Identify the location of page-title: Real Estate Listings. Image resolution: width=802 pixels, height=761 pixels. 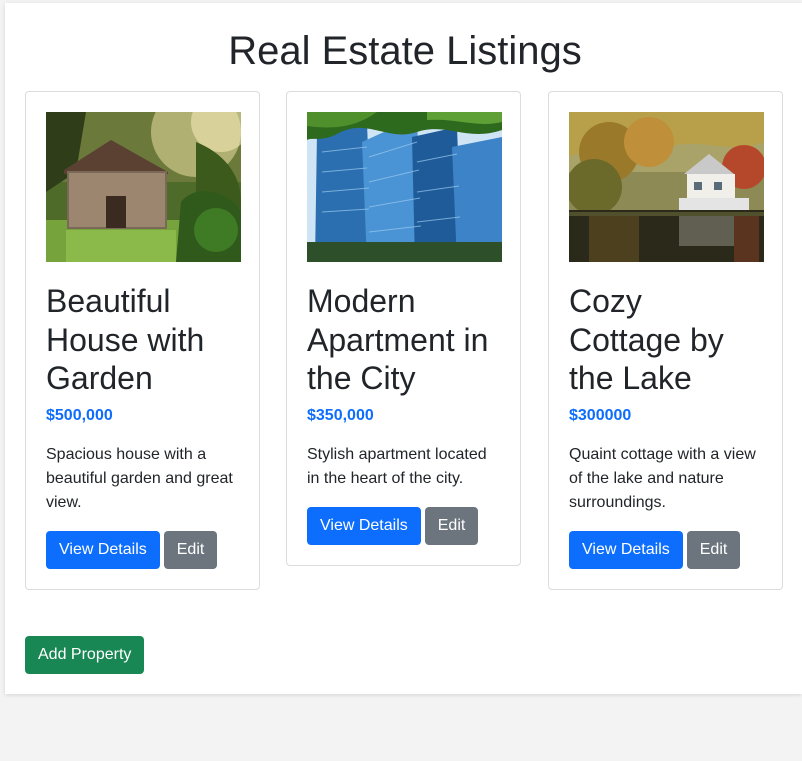
(405, 51).